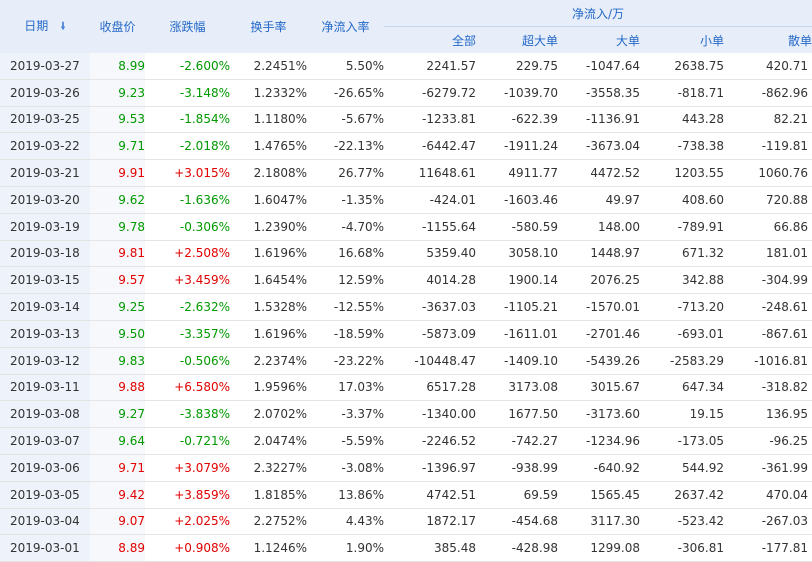 Image resolution: width=812 pixels, height=562 pixels. Describe the element at coordinates (117, 548) in the screenshot. I see `cell-close: 8.89` at that location.